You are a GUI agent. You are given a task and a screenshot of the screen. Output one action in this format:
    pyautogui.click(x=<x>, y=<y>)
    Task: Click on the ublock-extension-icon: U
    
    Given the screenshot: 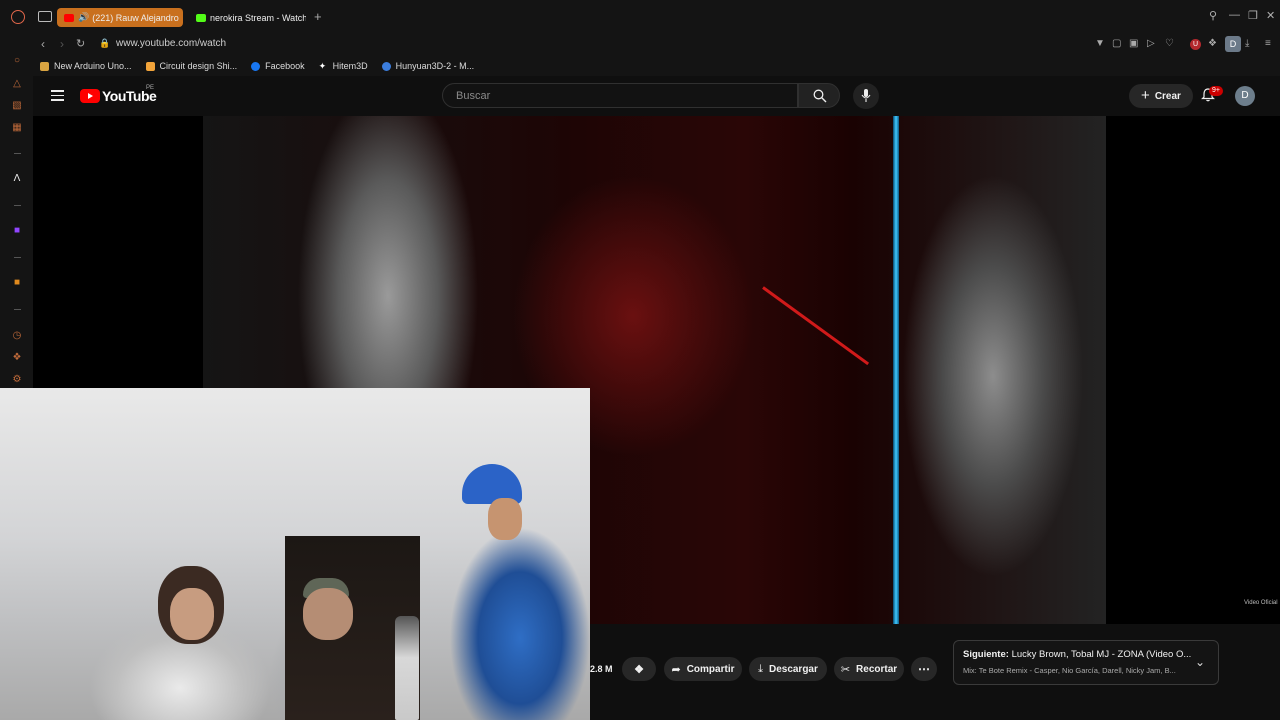 What is the action you would take?
    pyautogui.click(x=1195, y=44)
    